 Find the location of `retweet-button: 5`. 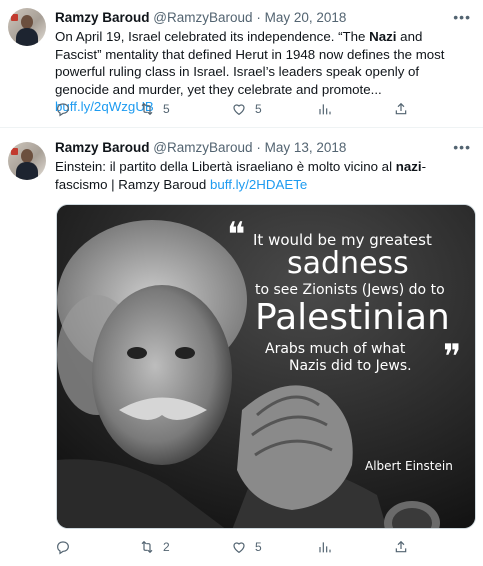

retweet-button: 5 is located at coordinates (154, 109).